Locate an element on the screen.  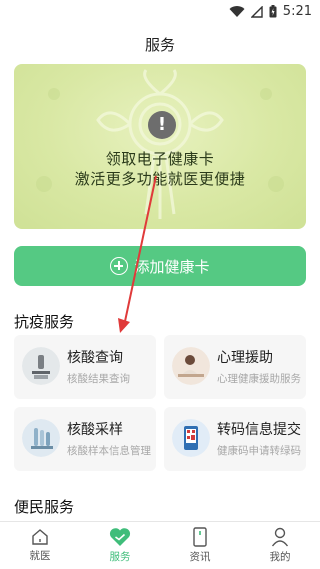
plus-circle-icon is located at coordinates (119, 266).